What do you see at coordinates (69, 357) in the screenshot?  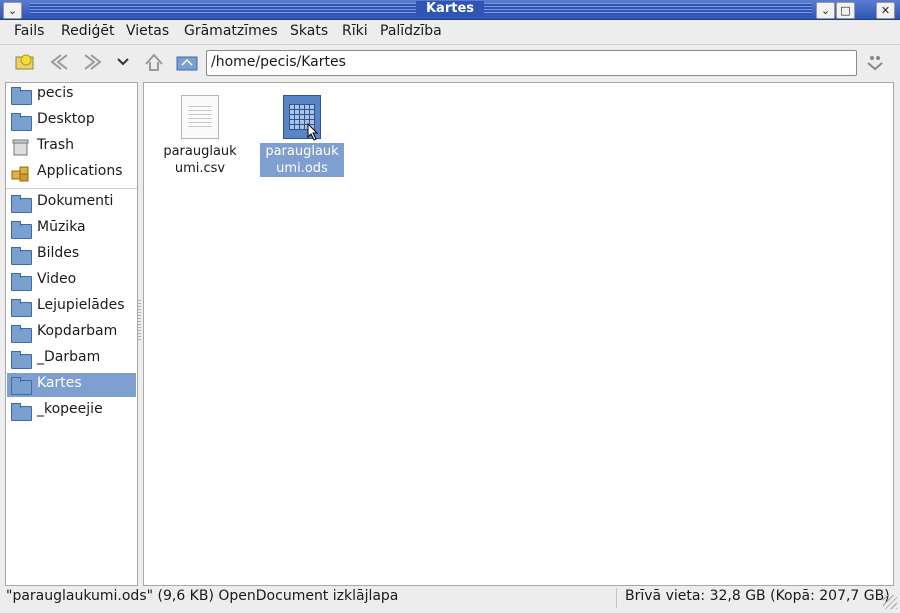 I see `sidebar-item-label: _Darbam` at bounding box center [69, 357].